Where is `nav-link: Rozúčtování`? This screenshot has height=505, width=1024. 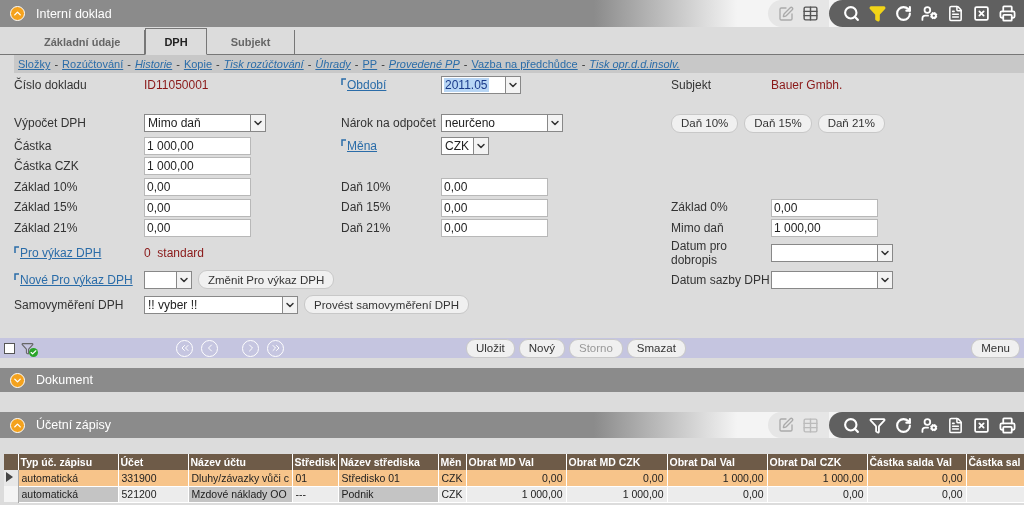
nav-link: Rozúčtování is located at coordinates (93, 64).